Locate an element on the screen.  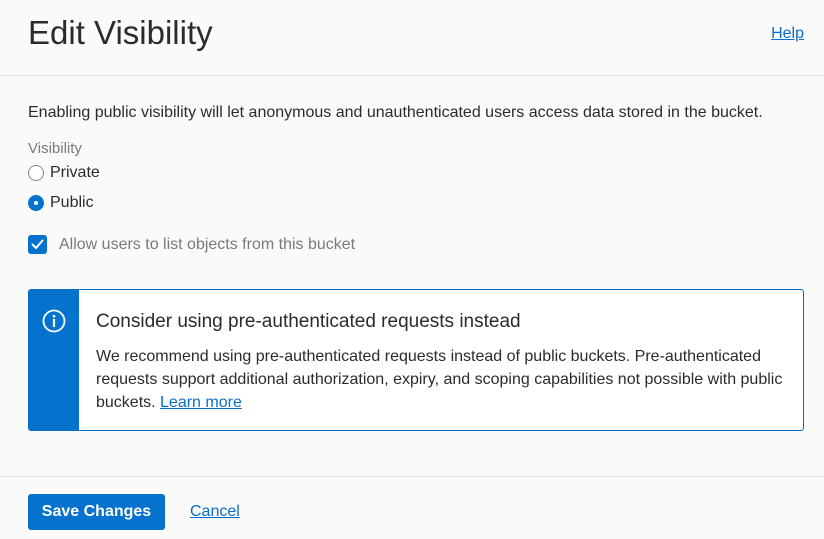
help-link: Help is located at coordinates (787, 34).